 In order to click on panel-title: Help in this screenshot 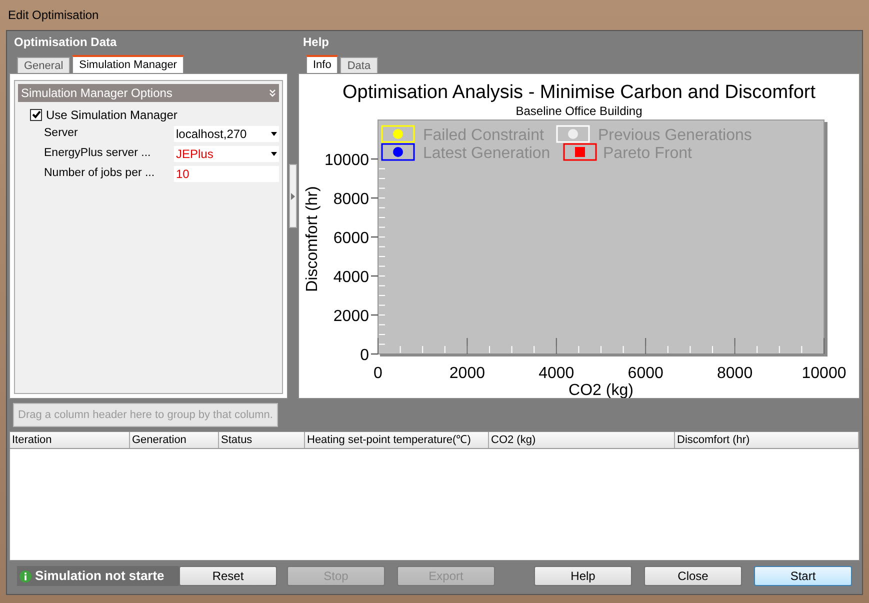, I will do `click(316, 42)`.